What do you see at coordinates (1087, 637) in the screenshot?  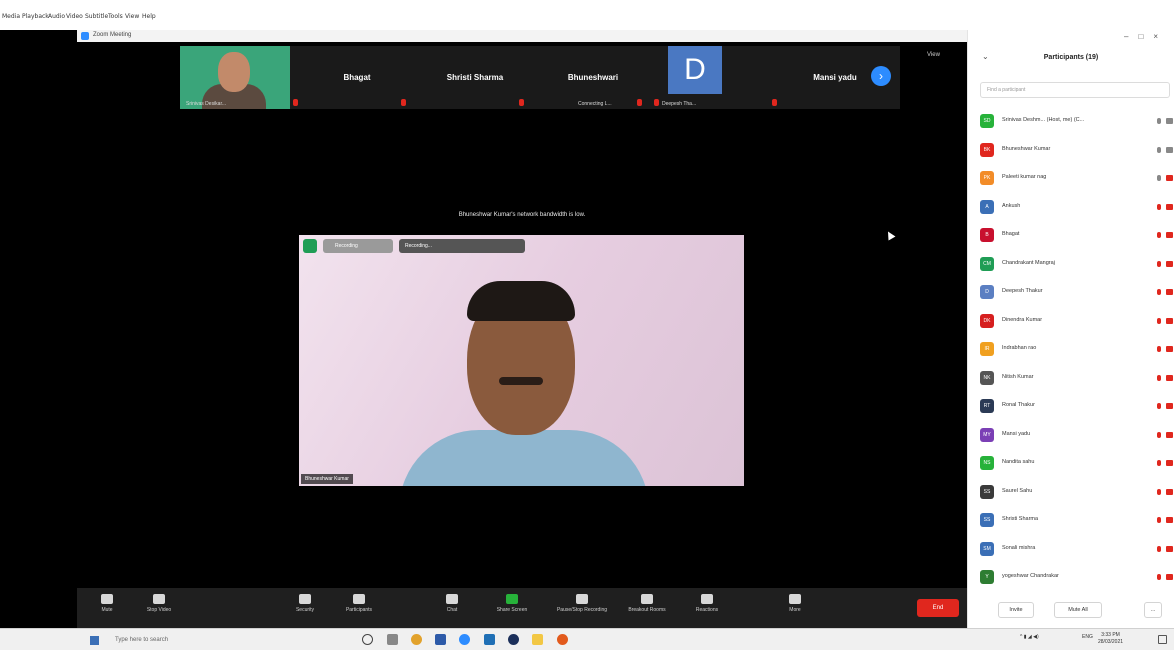 I see `language-indicator: ENG` at bounding box center [1087, 637].